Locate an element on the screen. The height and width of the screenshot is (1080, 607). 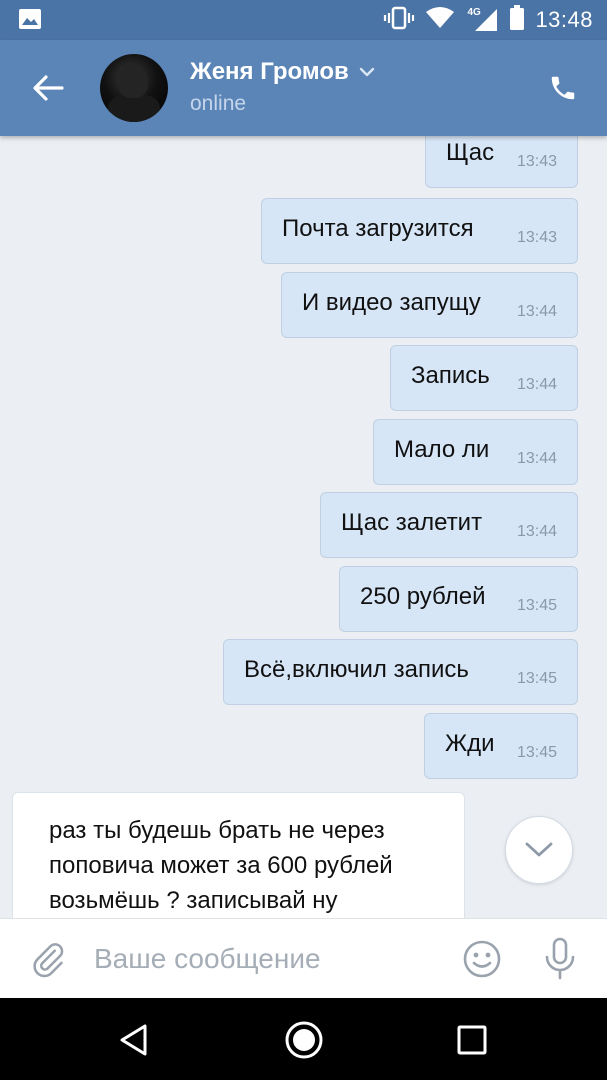
scroll-to-bottom-button is located at coordinates (539, 850).